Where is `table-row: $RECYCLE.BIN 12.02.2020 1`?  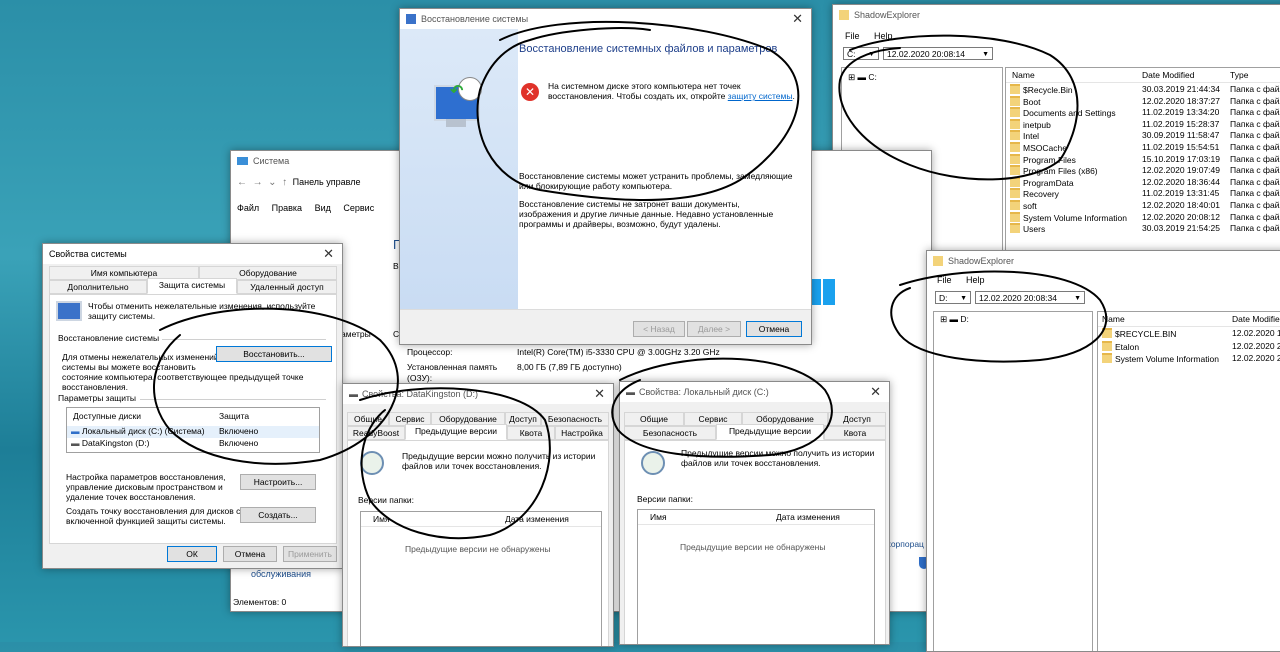 table-row: $RECYCLE.BIN 12.02.2020 1 is located at coordinates (1189, 334).